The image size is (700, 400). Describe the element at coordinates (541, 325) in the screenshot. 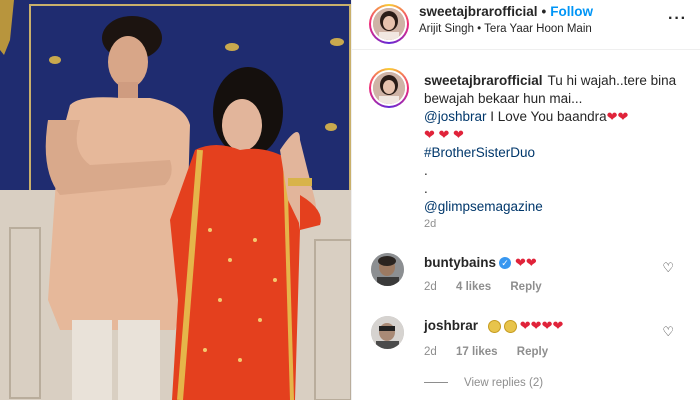

I see `comment-text: ❤❤❤❤` at that location.